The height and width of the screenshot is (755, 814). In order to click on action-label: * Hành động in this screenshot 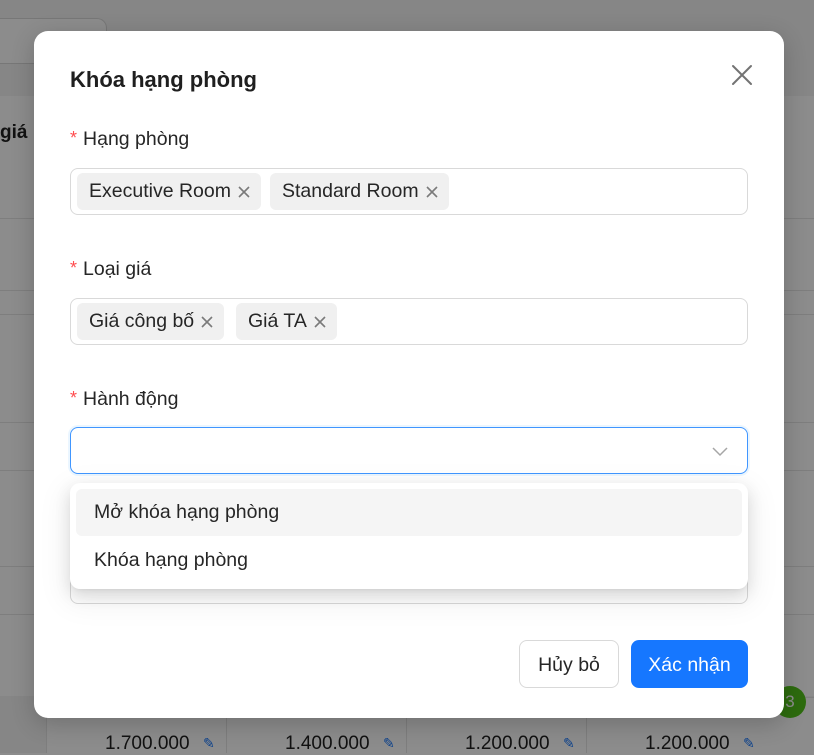, I will do `click(124, 399)`.